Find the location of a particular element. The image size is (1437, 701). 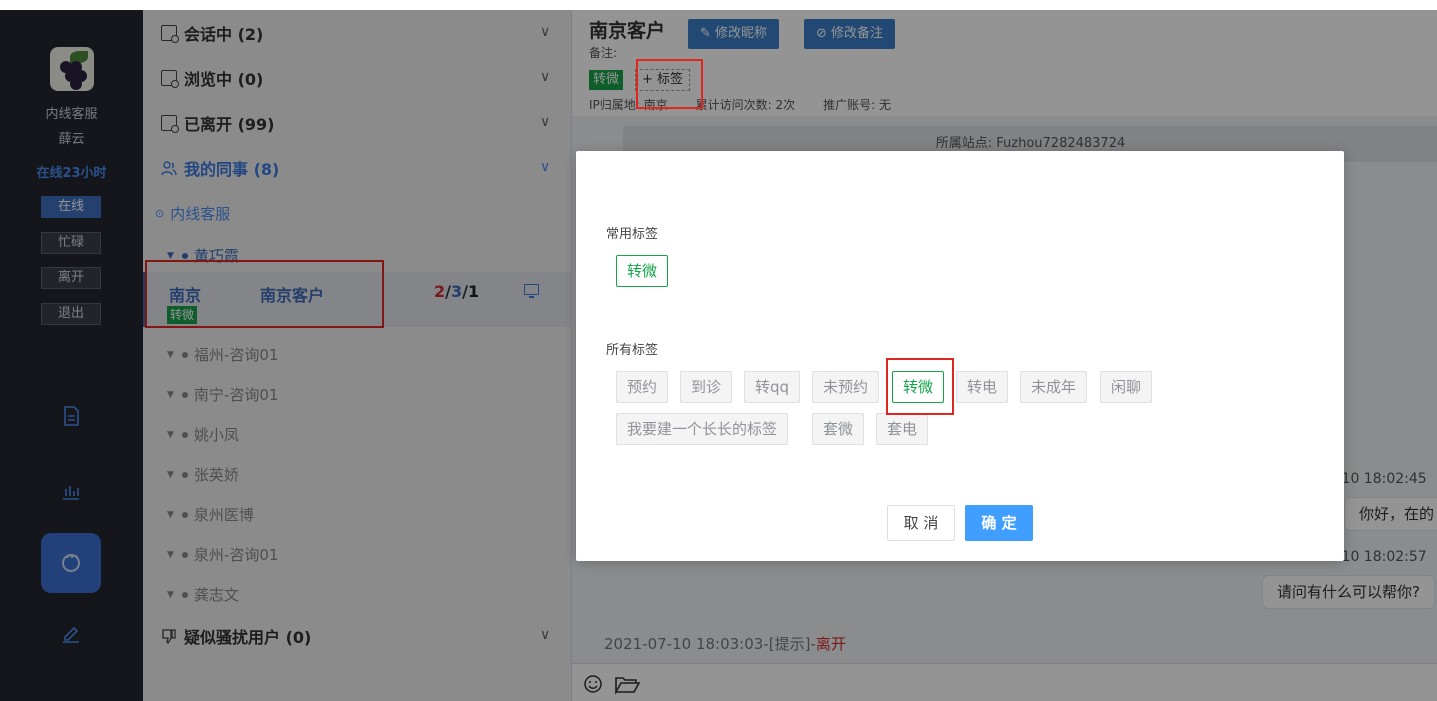

cancel-button: 取 消 is located at coordinates (921, 523).